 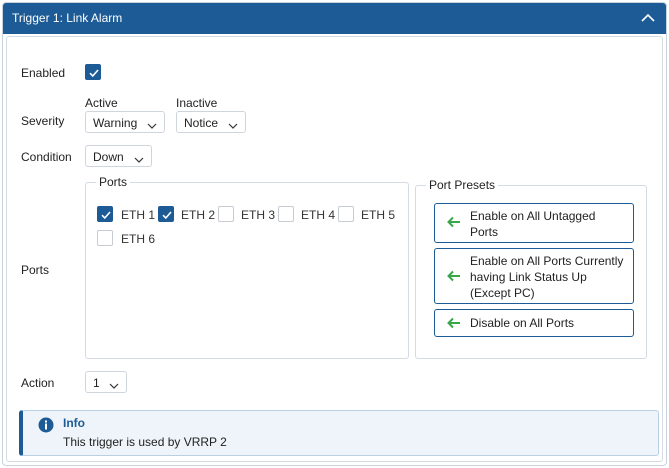 What do you see at coordinates (346, 214) in the screenshot?
I see `port-eth5-checkbox` at bounding box center [346, 214].